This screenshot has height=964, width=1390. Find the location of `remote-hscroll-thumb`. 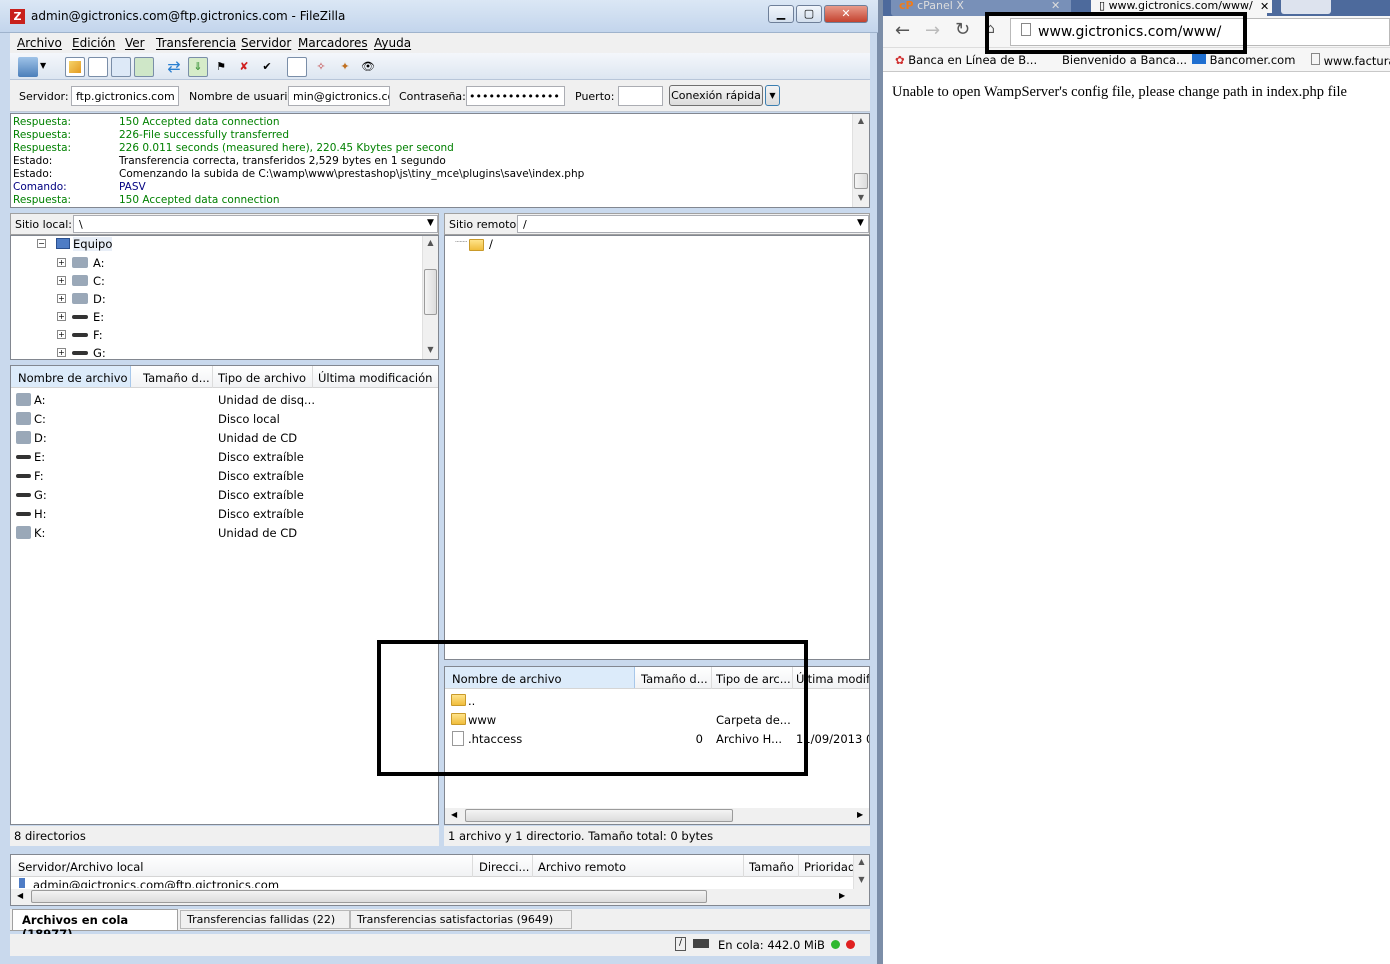

remote-hscroll-thumb is located at coordinates (599, 815).